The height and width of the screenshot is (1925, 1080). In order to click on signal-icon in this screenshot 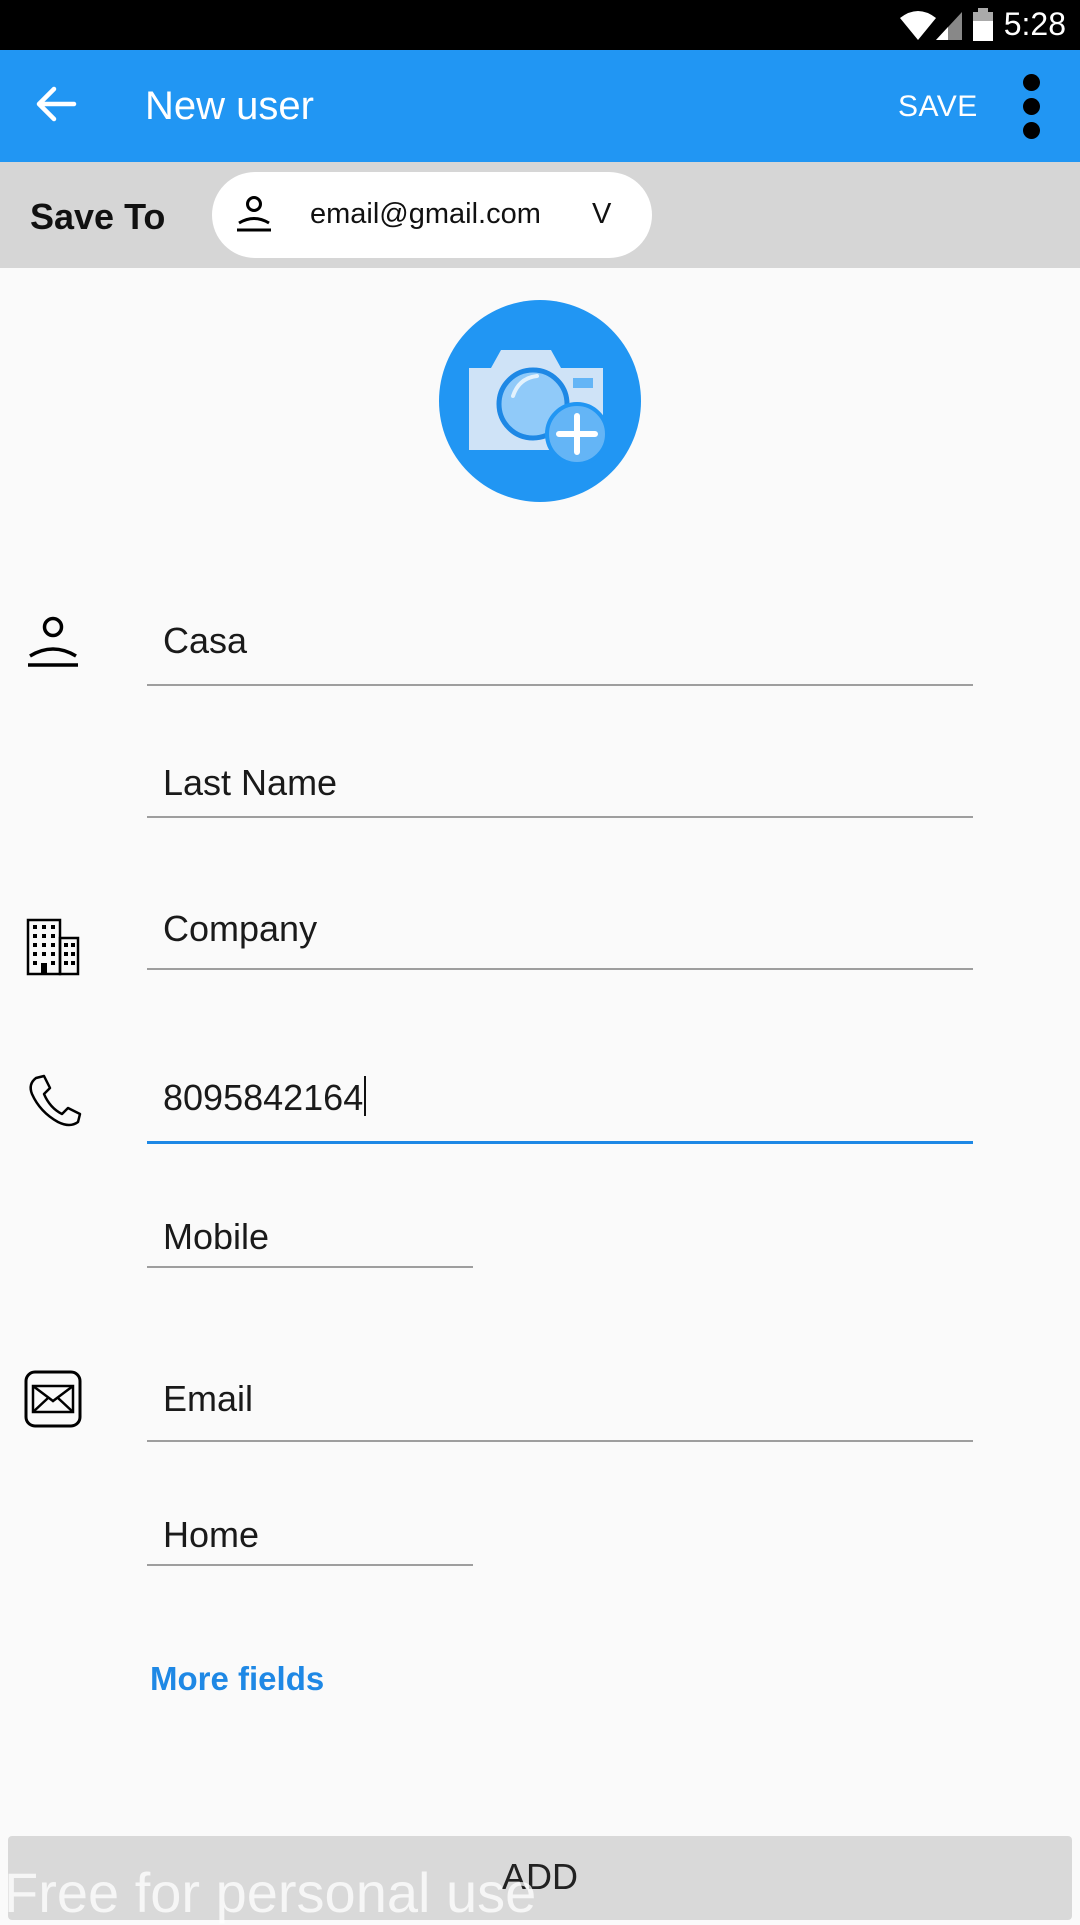, I will do `click(949, 26)`.